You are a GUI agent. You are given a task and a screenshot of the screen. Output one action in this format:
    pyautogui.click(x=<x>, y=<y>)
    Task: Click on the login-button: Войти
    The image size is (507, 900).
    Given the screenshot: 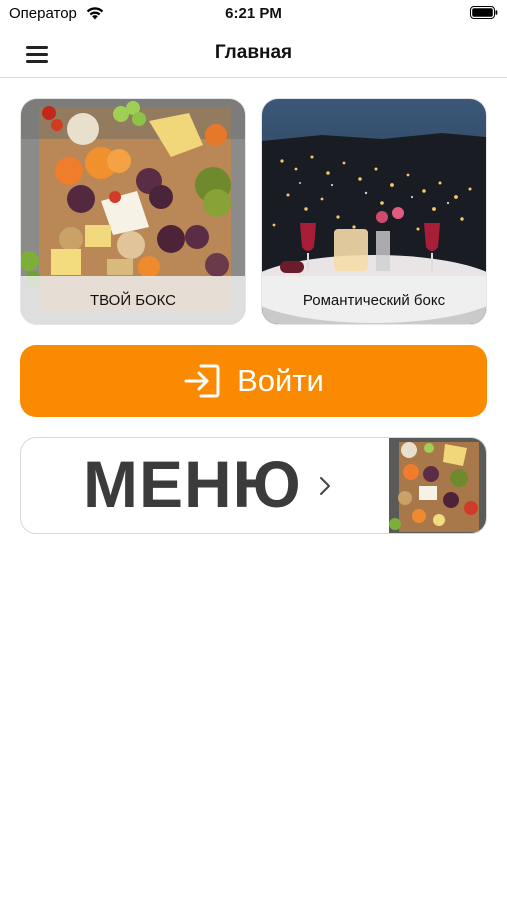 What is the action you would take?
    pyautogui.click(x=253, y=381)
    